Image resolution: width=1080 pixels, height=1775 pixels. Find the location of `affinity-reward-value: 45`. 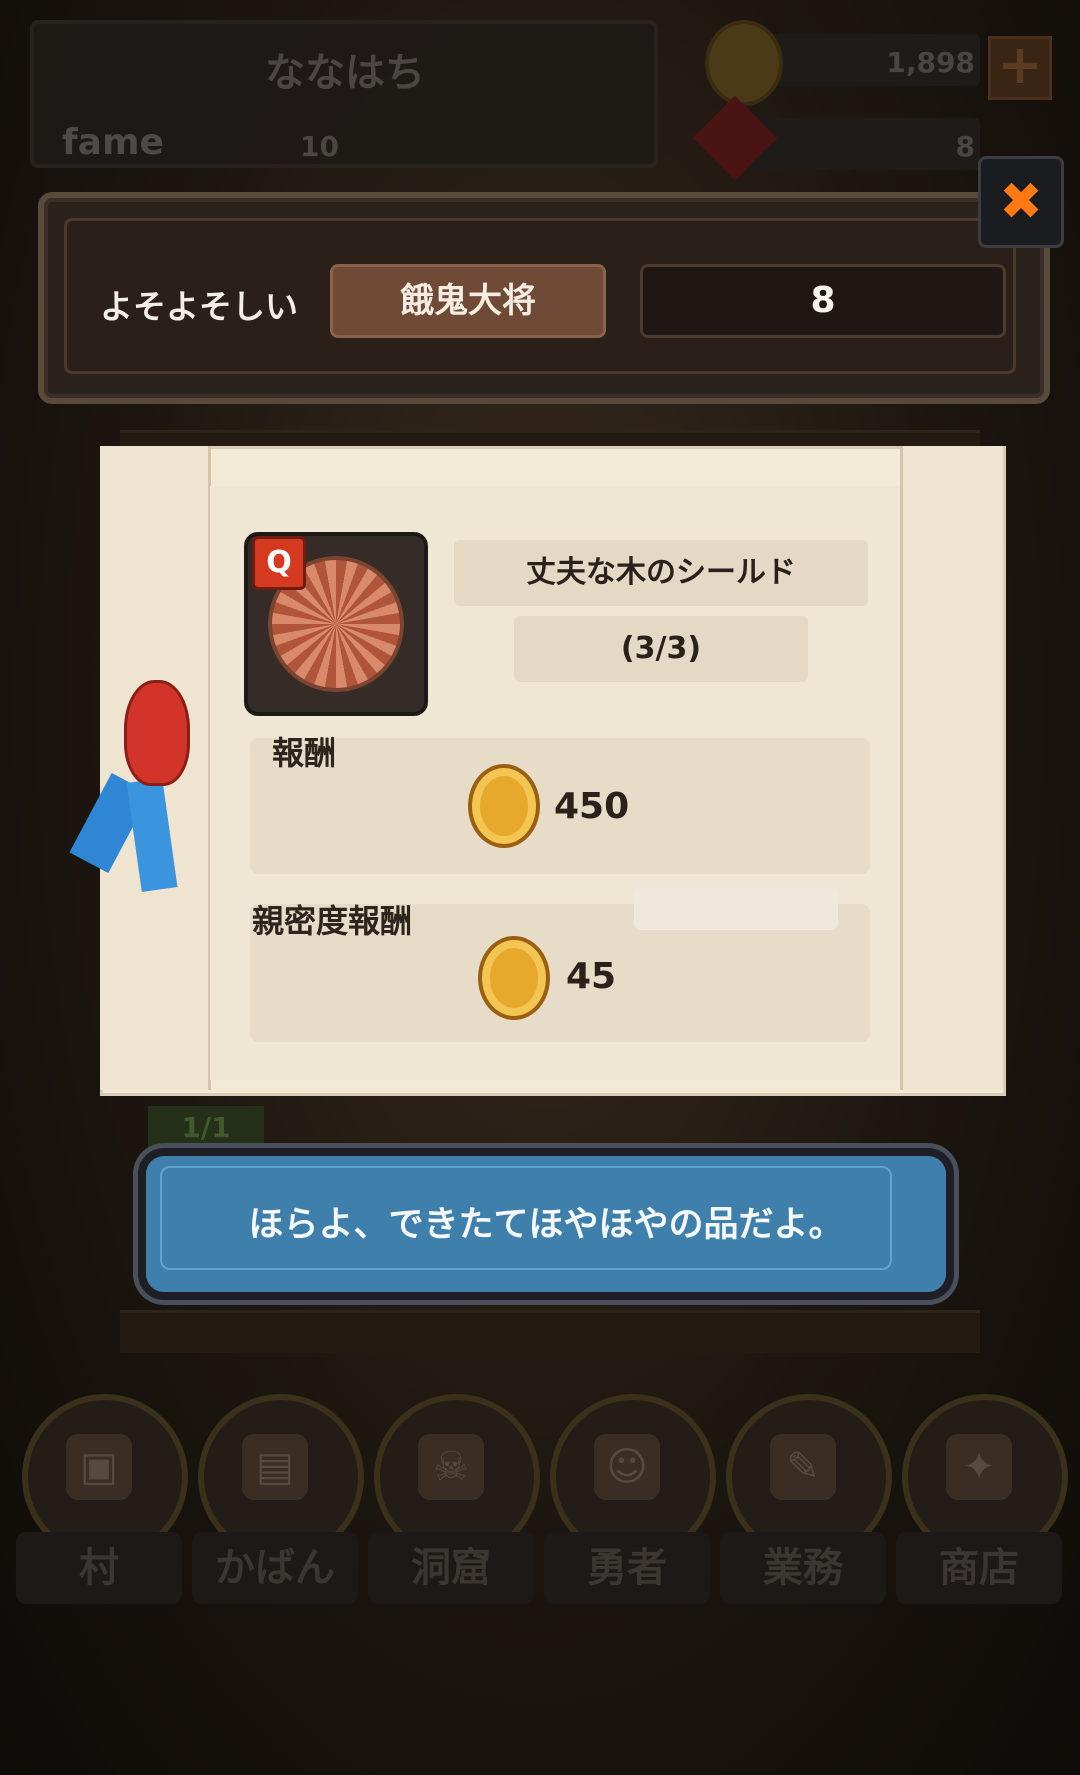

affinity-reward-value: 45 is located at coordinates (591, 976).